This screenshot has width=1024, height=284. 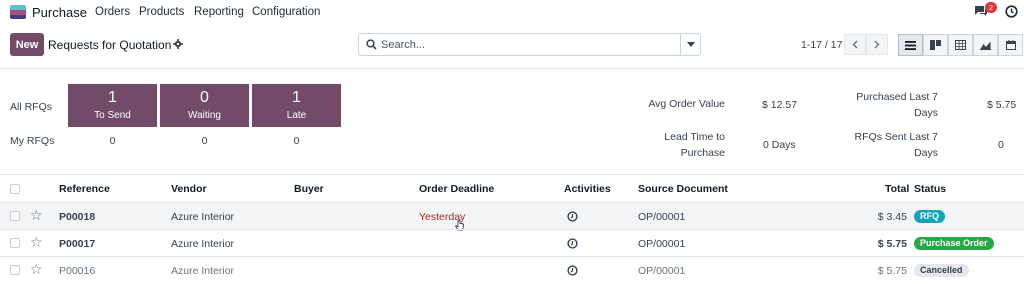 I want to click on column-header-status: Status, so click(x=930, y=189).